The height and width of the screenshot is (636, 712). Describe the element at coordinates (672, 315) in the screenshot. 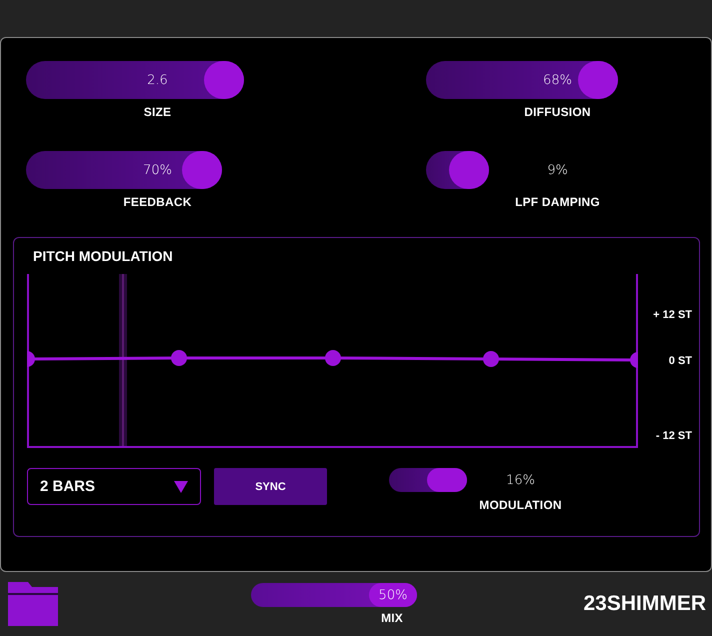

I see `axis-label: + 12 ST` at that location.